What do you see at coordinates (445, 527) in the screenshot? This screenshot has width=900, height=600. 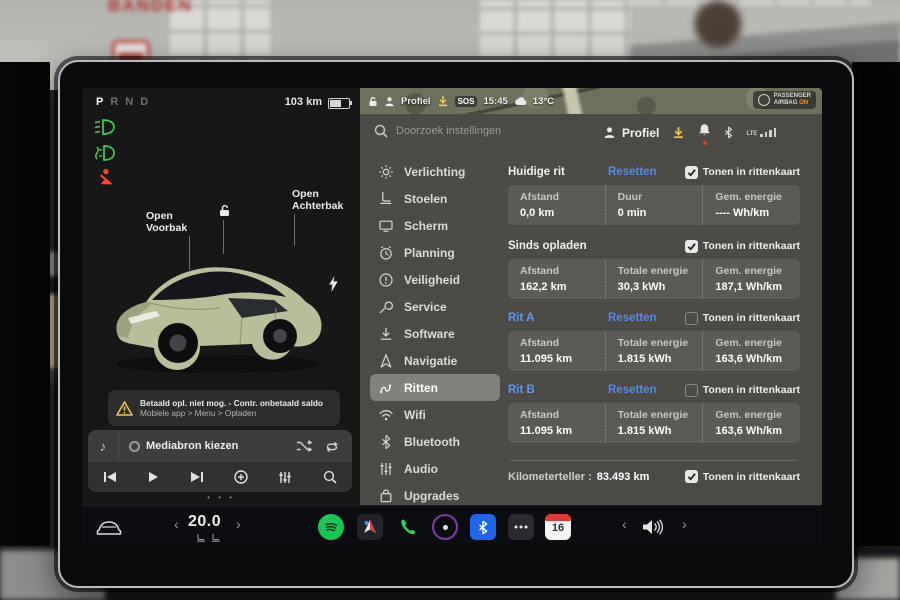 I see `dashcam-app-icon` at bounding box center [445, 527].